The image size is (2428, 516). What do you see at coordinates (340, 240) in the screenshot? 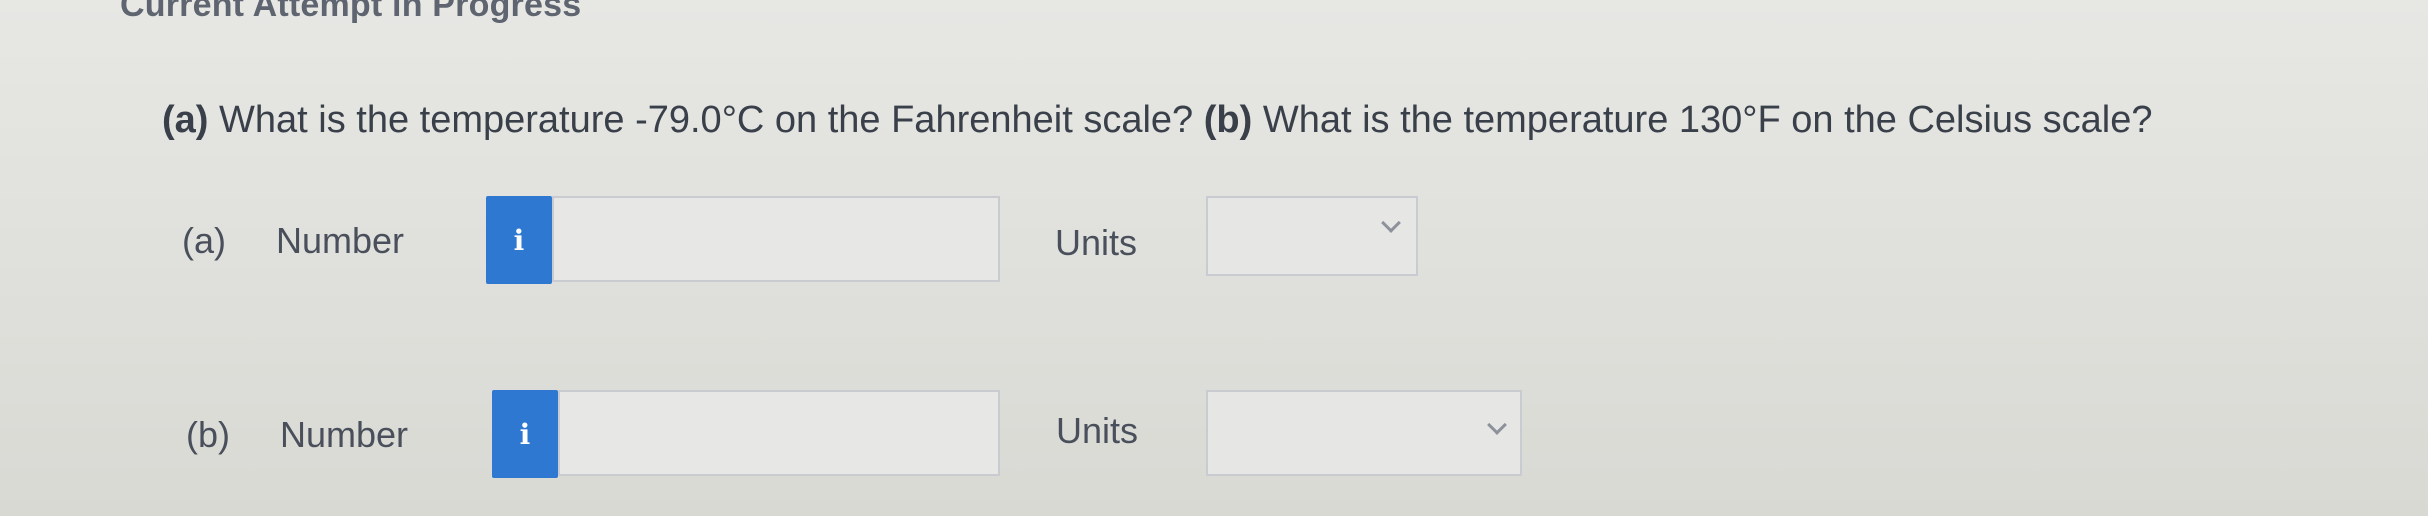
I see `number-label-a: Number` at bounding box center [340, 240].